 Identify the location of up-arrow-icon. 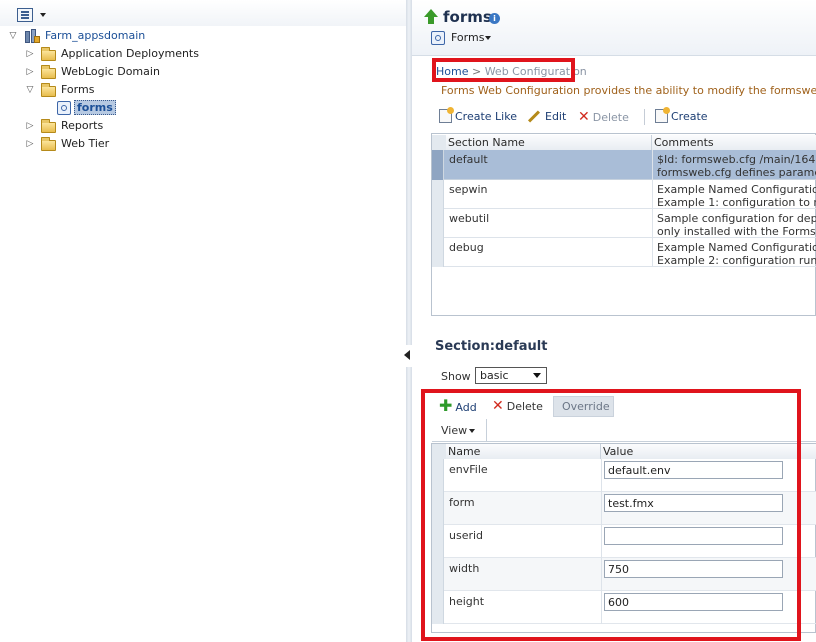
(431, 17).